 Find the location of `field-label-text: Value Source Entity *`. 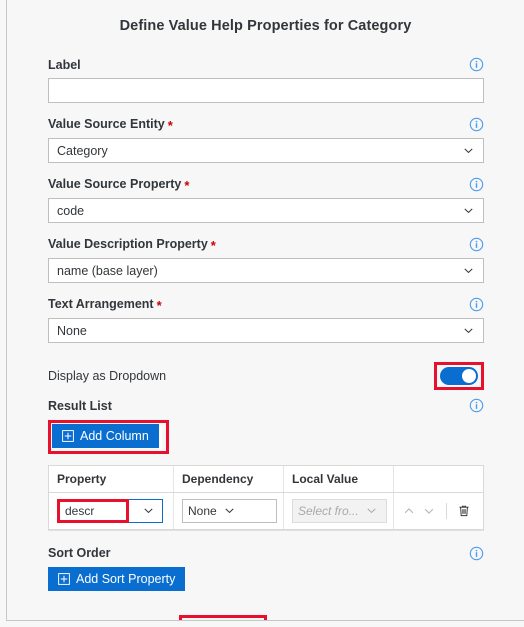

field-label-text: Value Source Entity * is located at coordinates (110, 125).